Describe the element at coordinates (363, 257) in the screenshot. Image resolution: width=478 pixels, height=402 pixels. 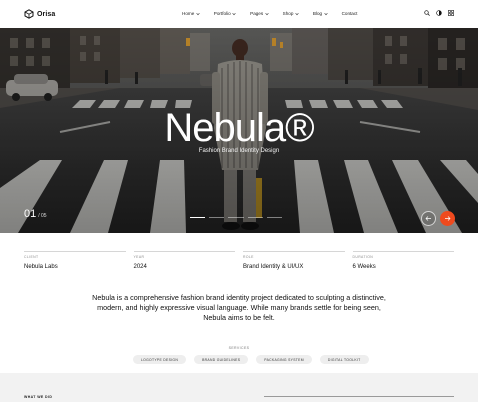
I see `meta-label: DURATION` at that location.